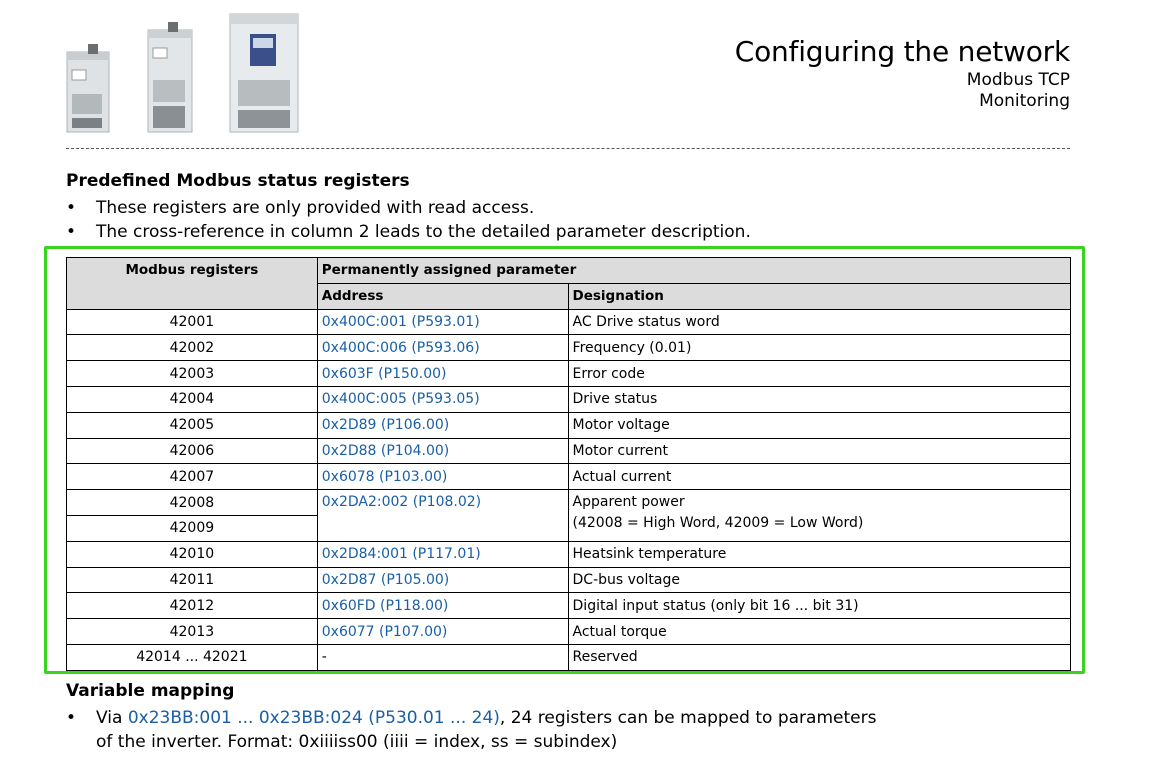 The height and width of the screenshot is (757, 1158). What do you see at coordinates (902, 51) in the screenshot?
I see `page-title: Configuring the network` at bounding box center [902, 51].